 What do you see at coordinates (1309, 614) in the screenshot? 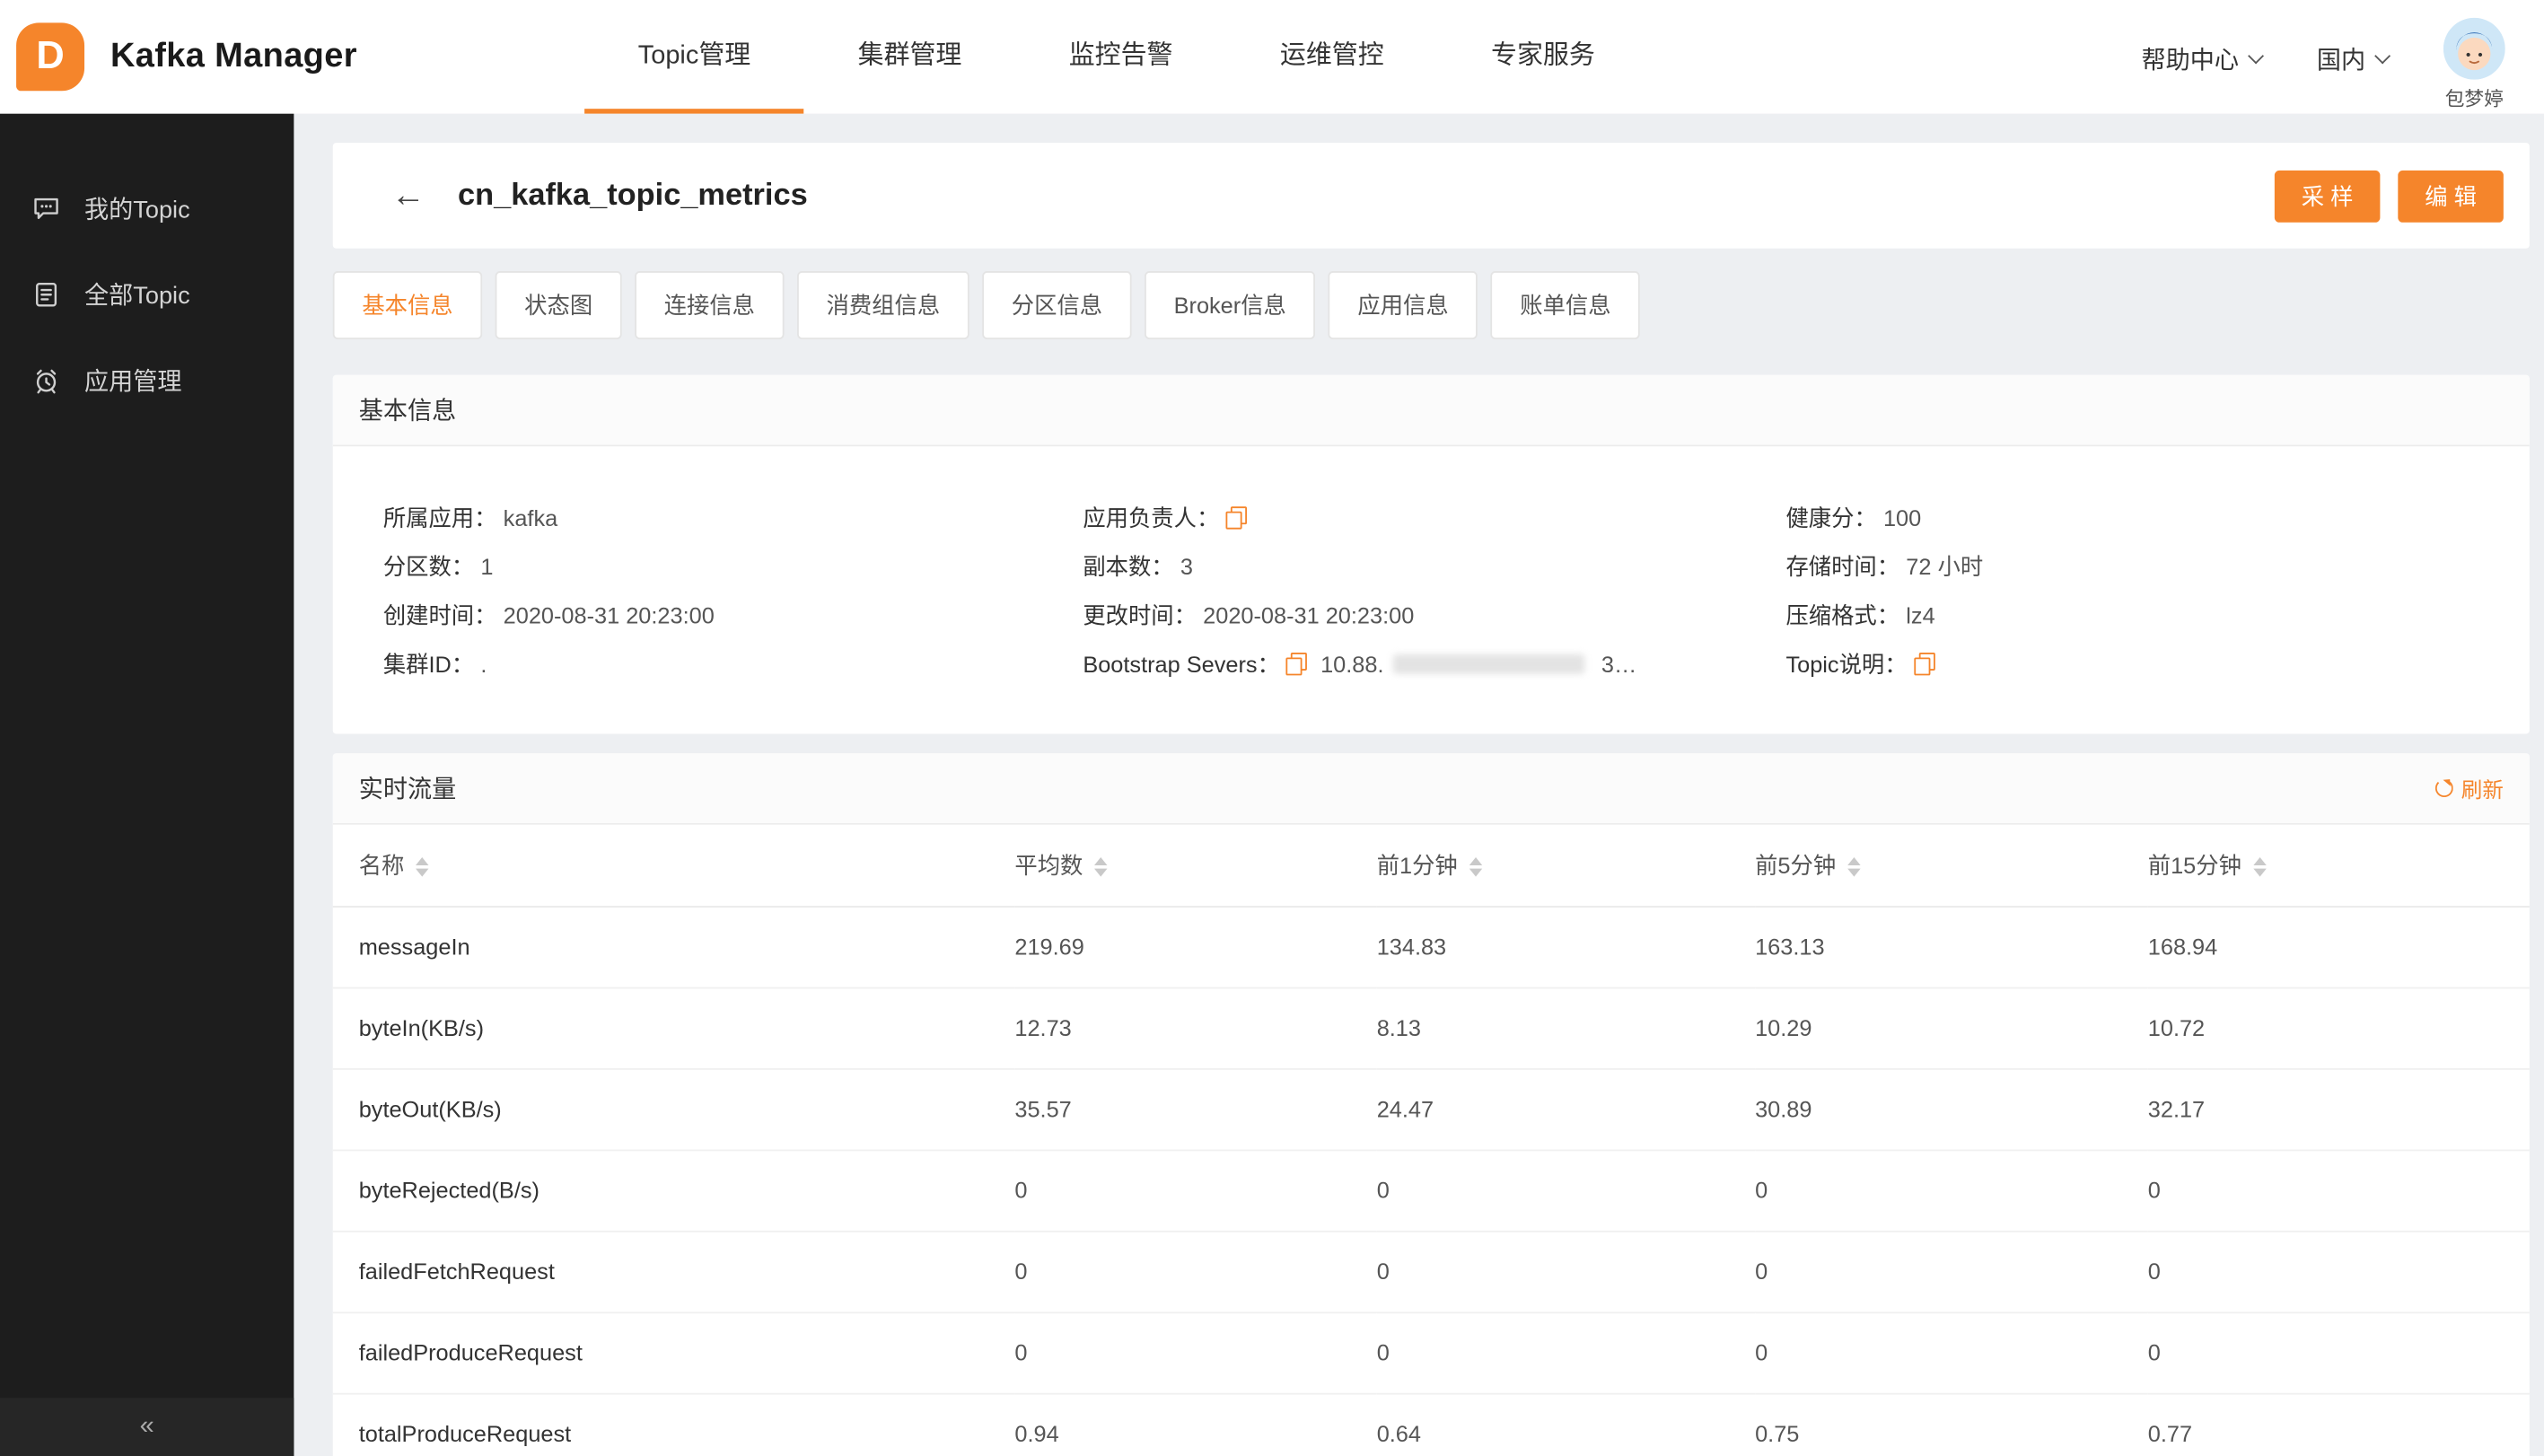
I see `field-value: 2020-08-31 20:23:00` at bounding box center [1309, 614].